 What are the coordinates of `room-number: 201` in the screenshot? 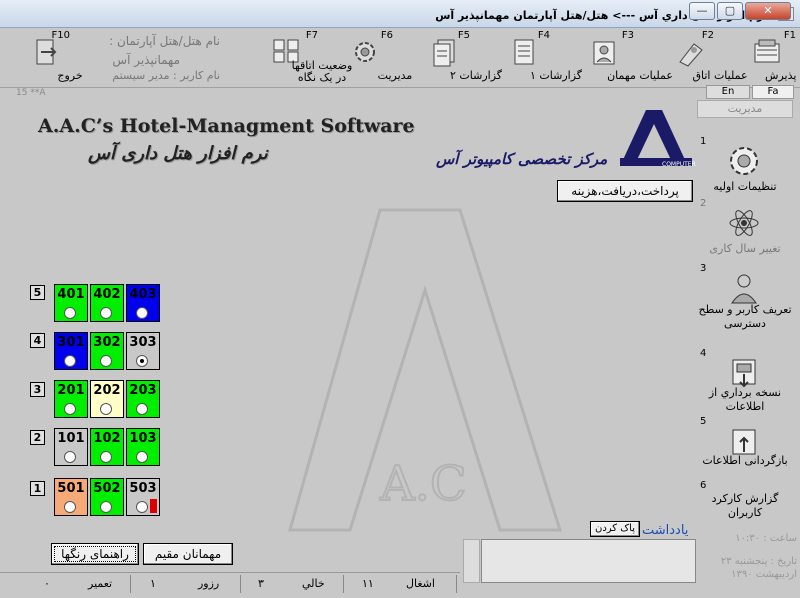 It's located at (71, 390).